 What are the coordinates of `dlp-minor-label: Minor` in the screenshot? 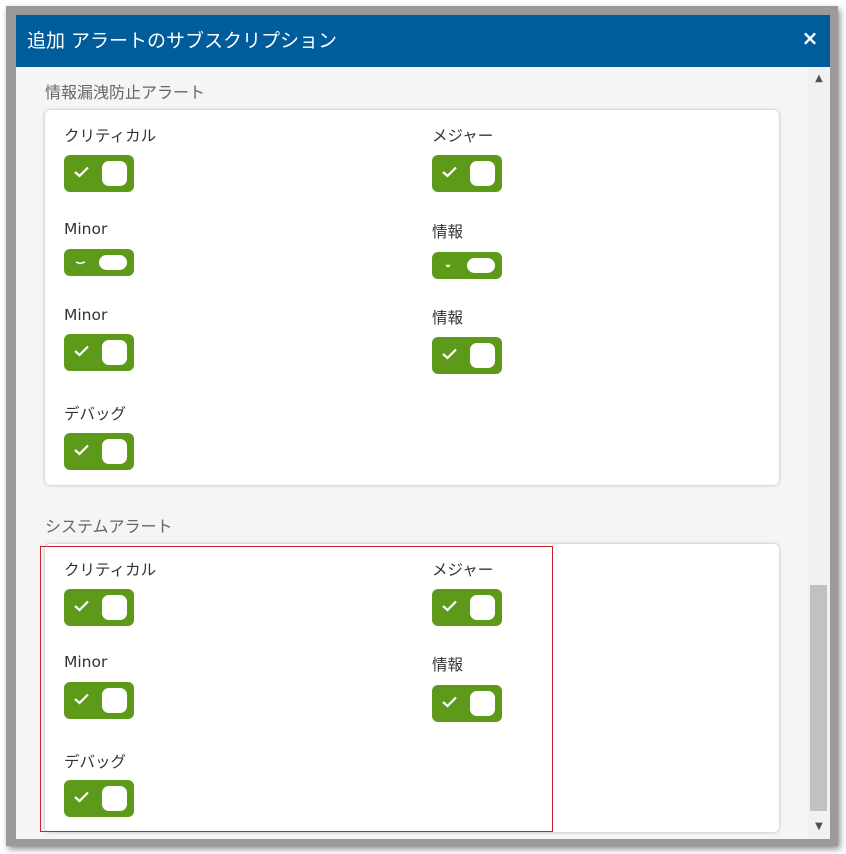 It's located at (86, 229).